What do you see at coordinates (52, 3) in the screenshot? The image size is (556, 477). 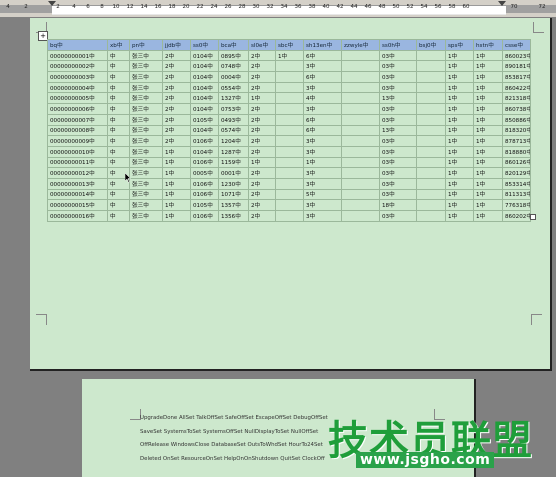 I see `first-line-indent-marker` at bounding box center [52, 3].